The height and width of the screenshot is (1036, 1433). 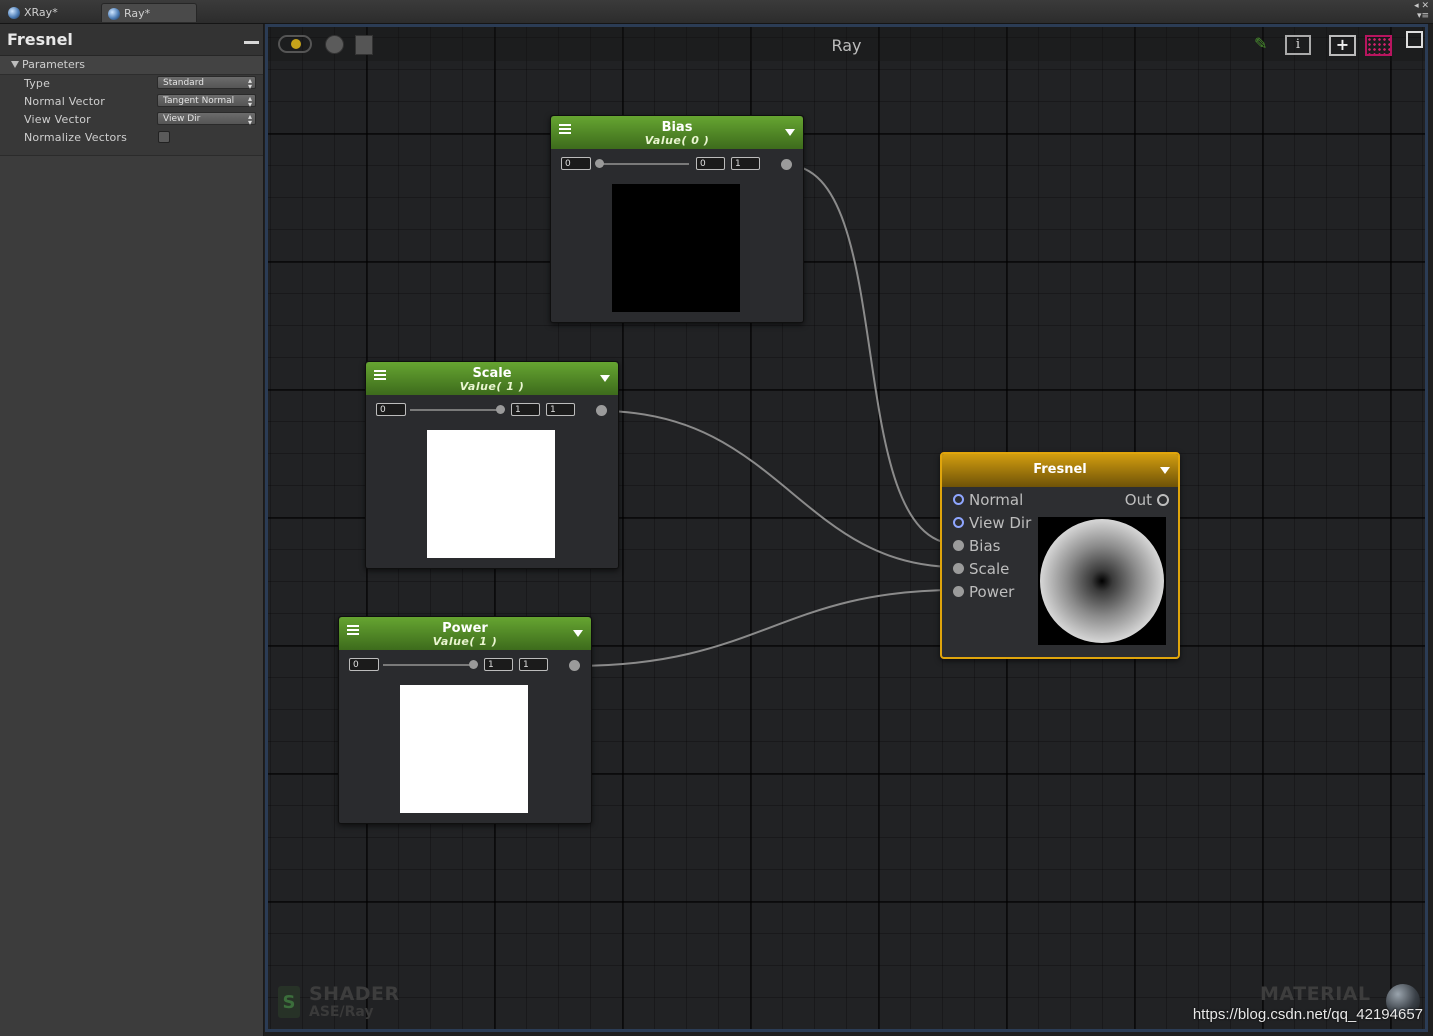 I want to click on dropdown-value: View Dir, so click(x=182, y=119).